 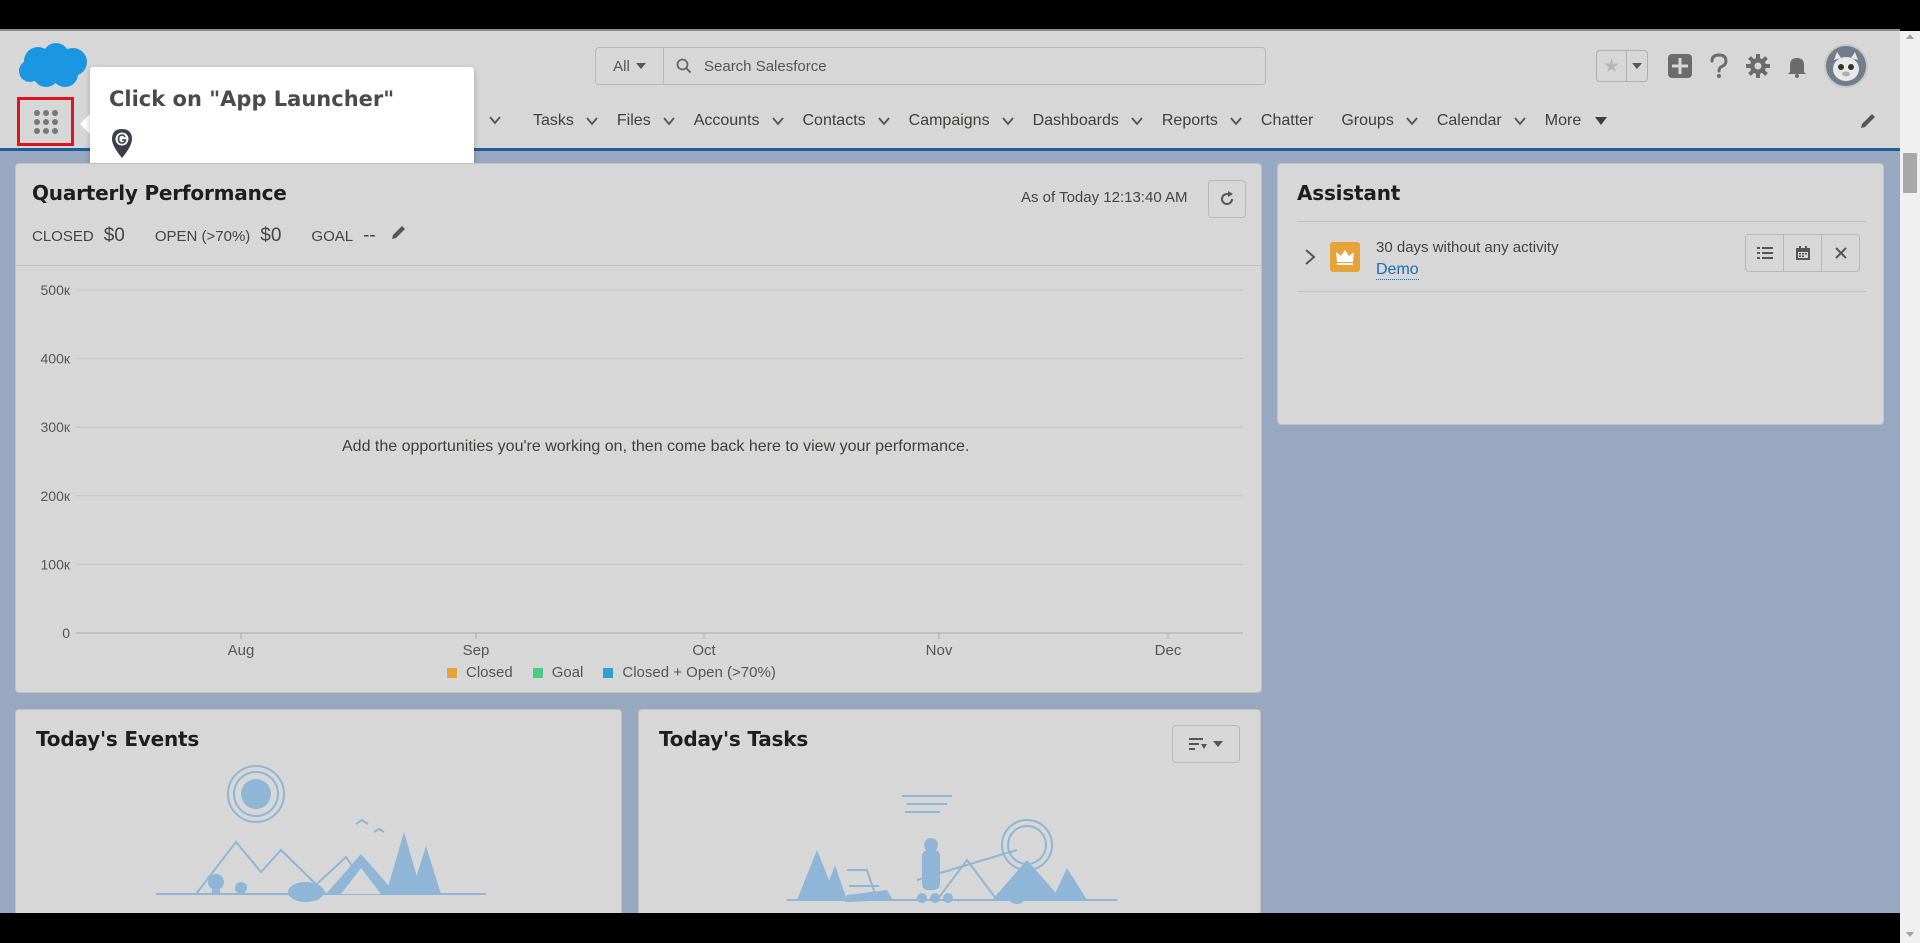 I want to click on closed-value: $0, so click(x=114, y=235).